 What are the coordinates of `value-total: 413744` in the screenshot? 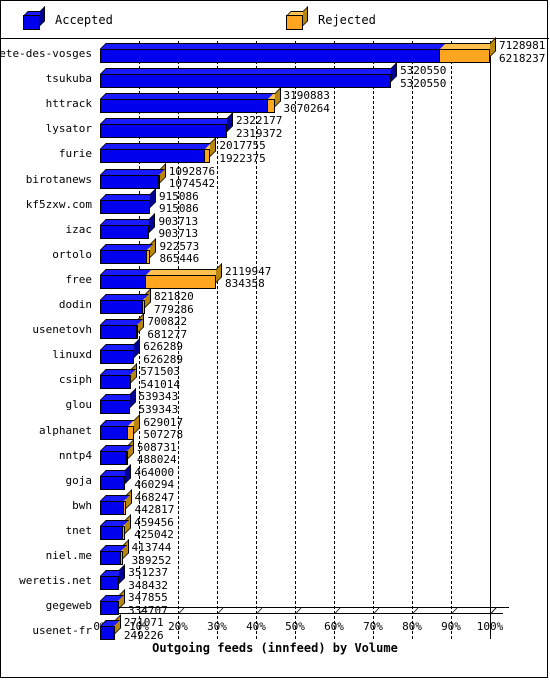 It's located at (151, 547).